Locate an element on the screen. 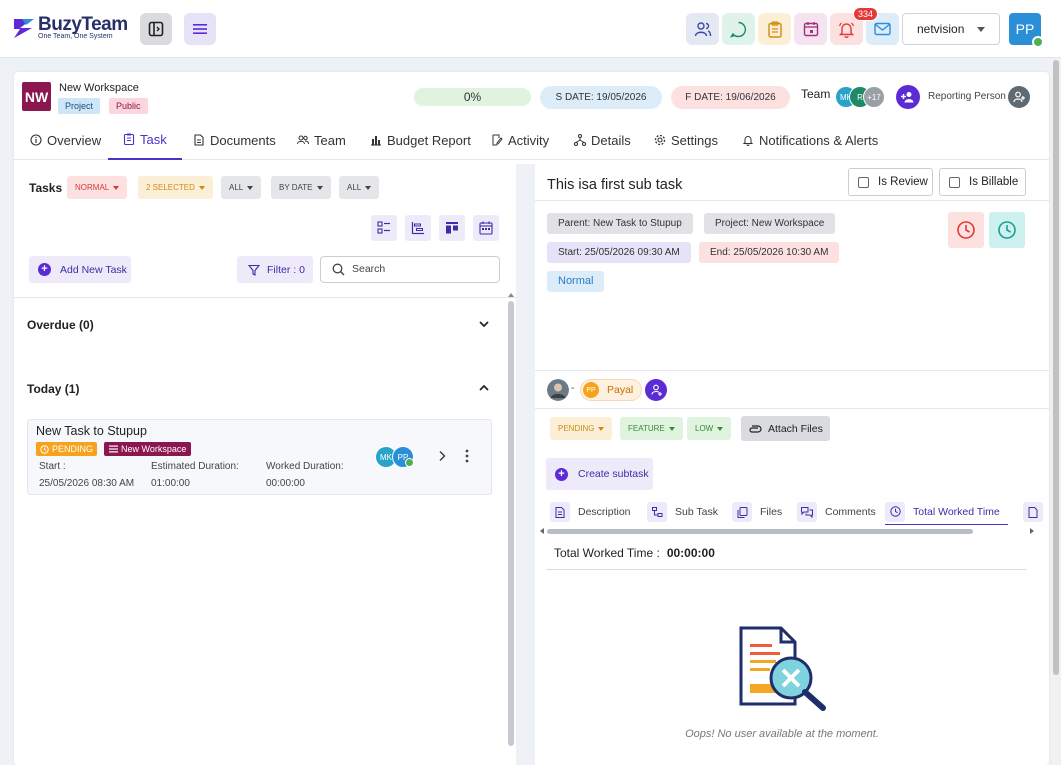 Image resolution: width=1061 pixels, height=765 pixels. filter-button: Filter : 0 is located at coordinates (275, 269).